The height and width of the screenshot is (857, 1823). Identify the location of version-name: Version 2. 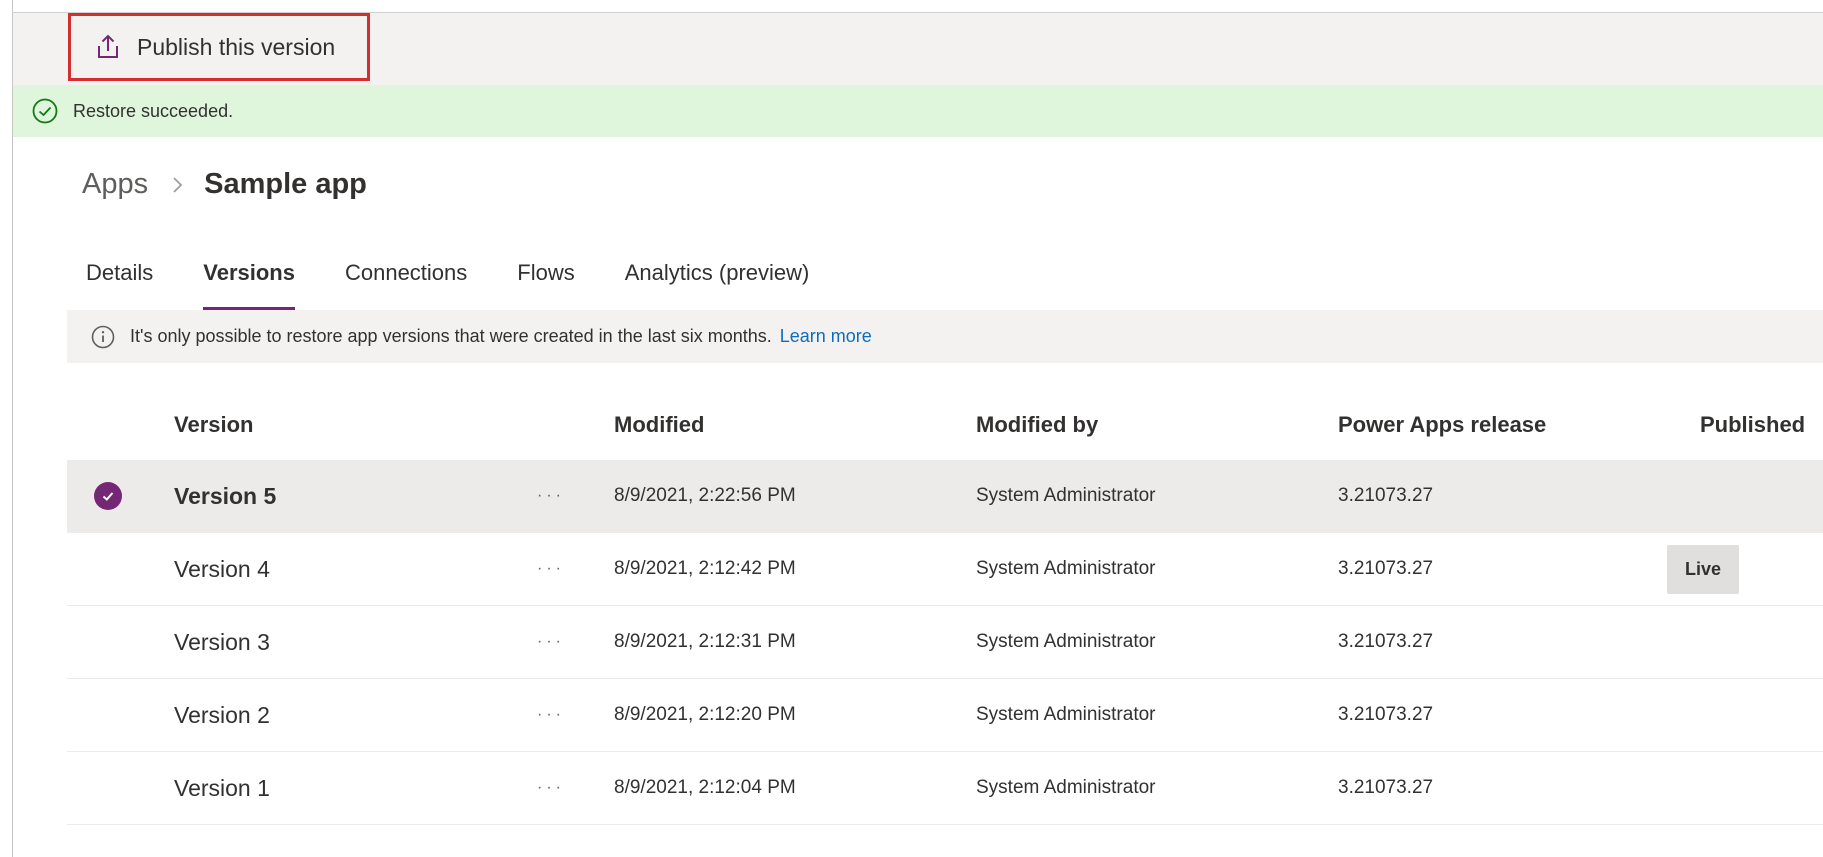
(222, 714).